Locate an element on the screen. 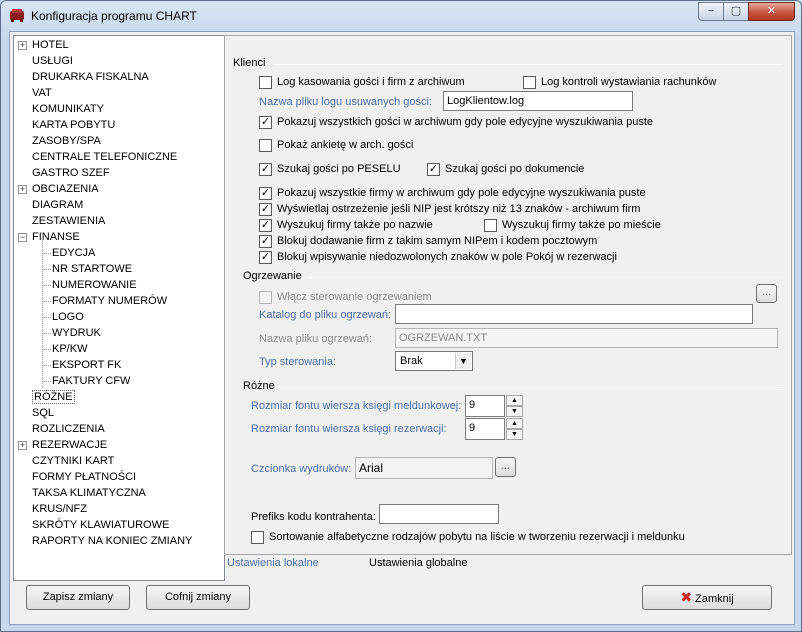 This screenshot has width=802, height=632. tree-item: OBCIAZENIA is located at coordinates (65, 189).